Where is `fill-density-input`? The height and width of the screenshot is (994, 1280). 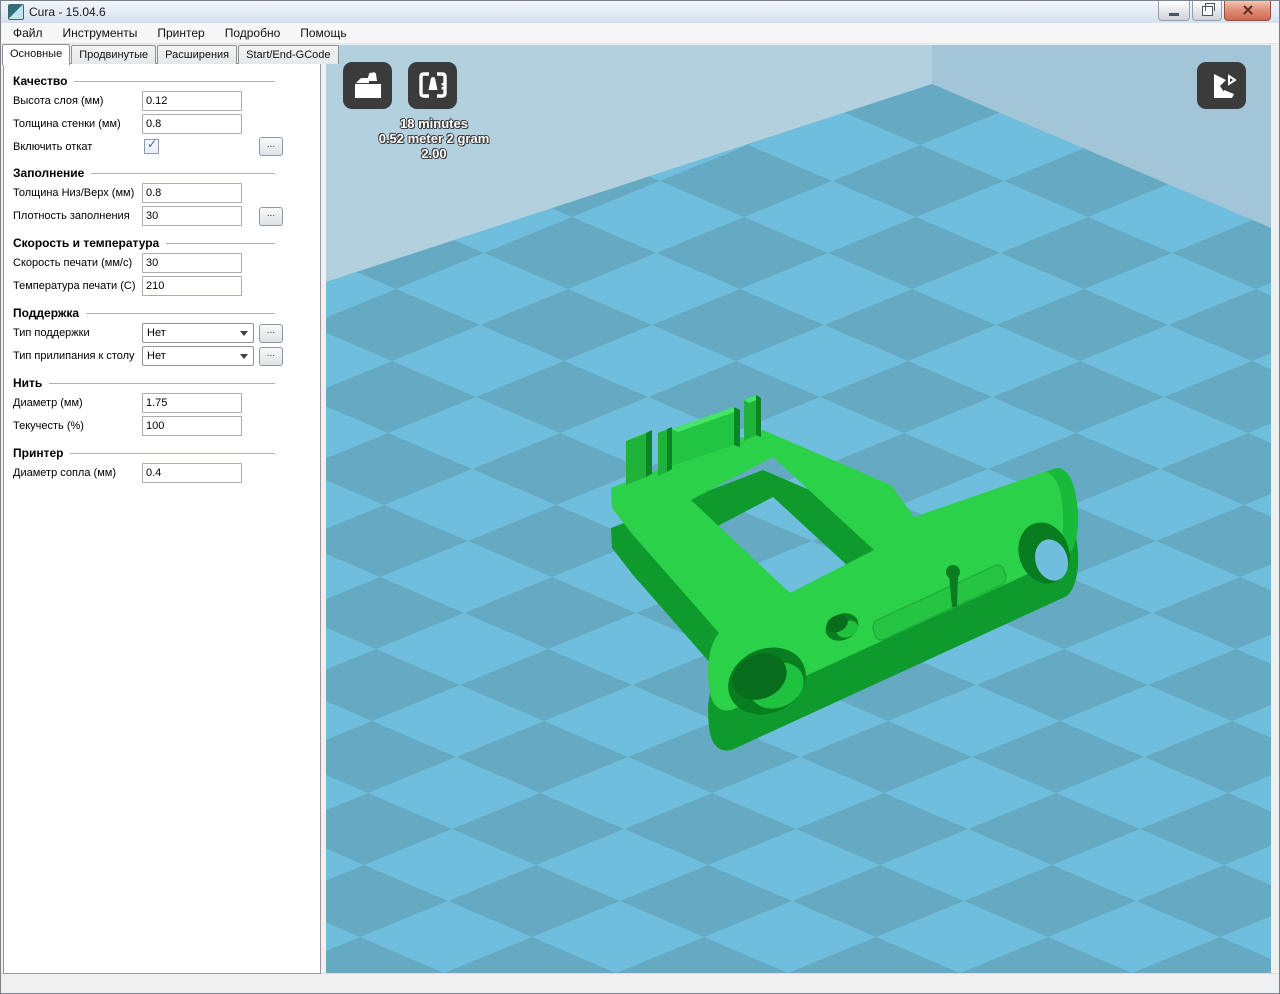
fill-density-input is located at coordinates (192, 216).